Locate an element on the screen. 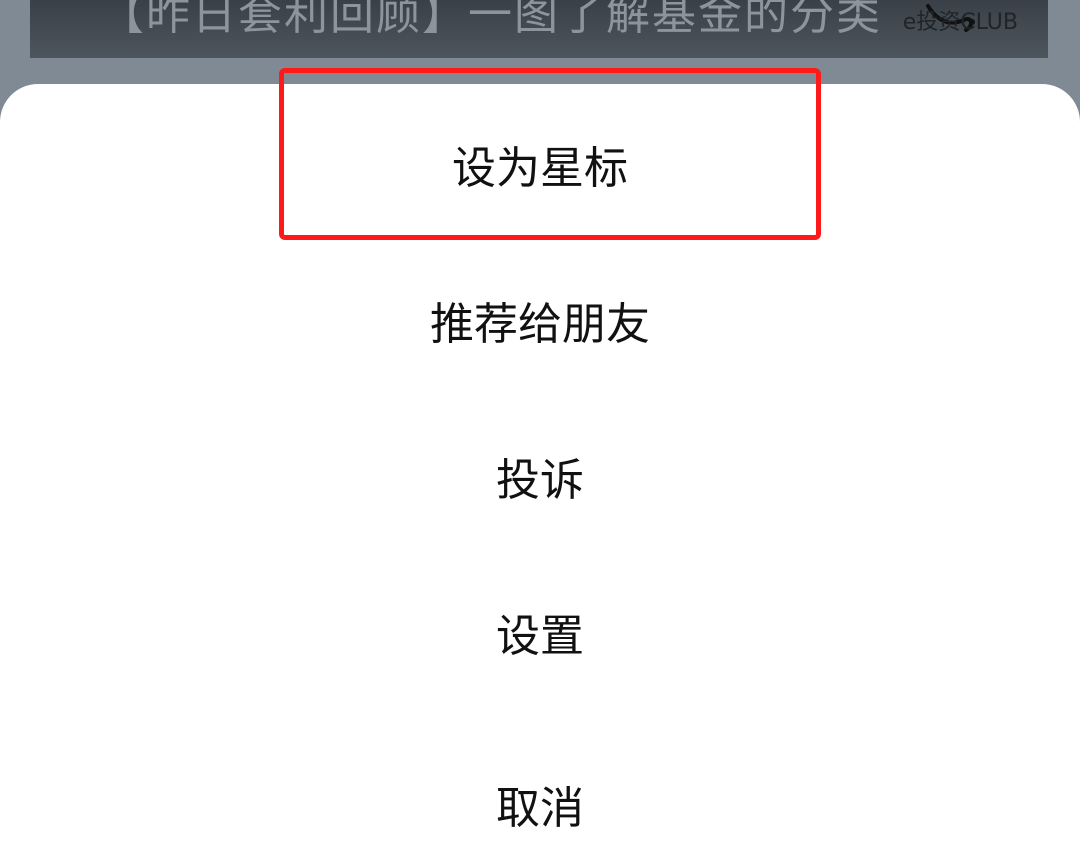  report-button: 投诉 is located at coordinates (540, 476).